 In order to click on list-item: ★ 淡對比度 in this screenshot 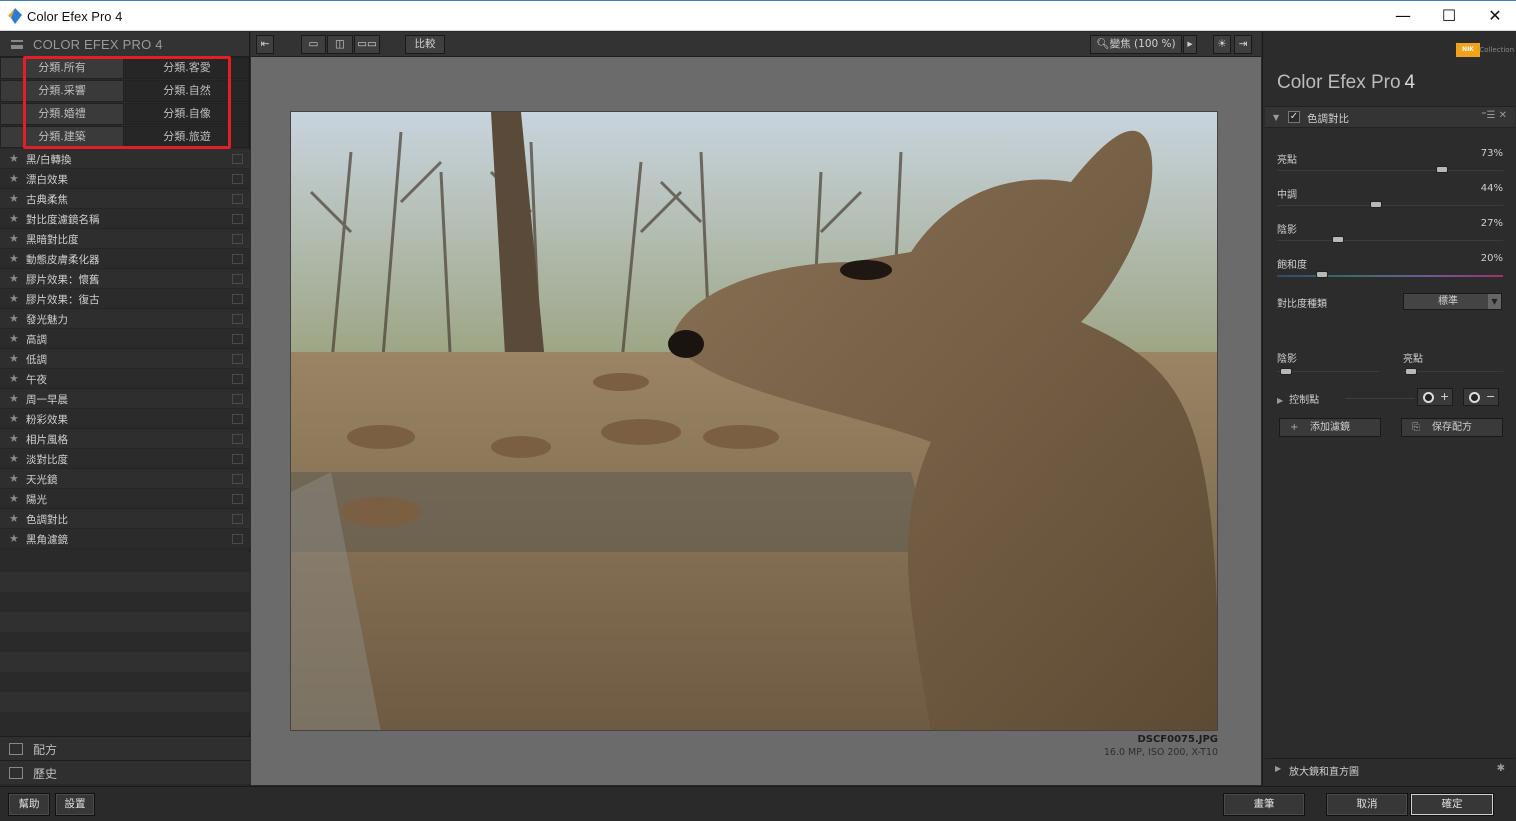, I will do `click(125, 459)`.